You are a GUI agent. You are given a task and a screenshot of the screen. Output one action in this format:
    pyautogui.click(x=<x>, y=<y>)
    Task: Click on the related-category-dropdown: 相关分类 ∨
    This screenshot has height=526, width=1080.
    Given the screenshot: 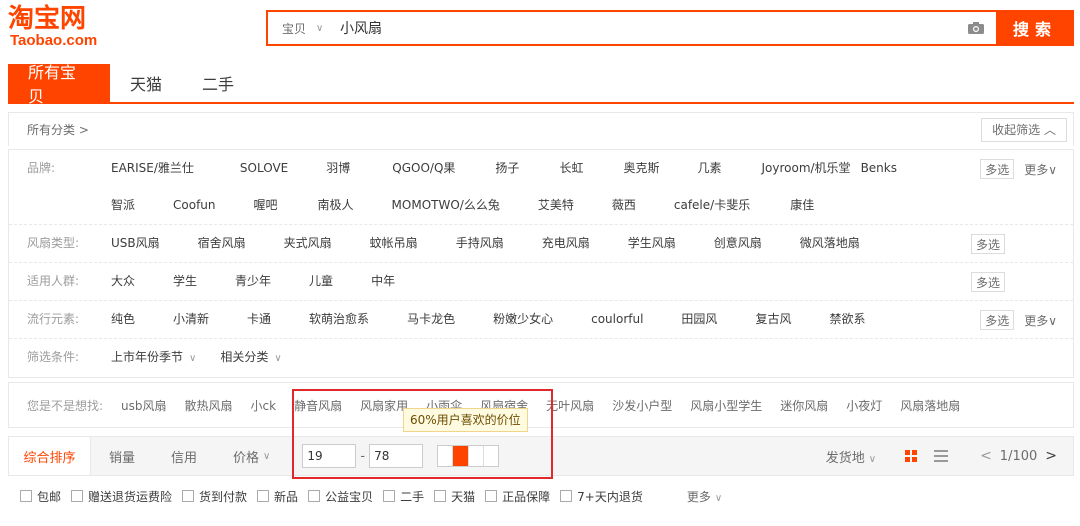 What is the action you would take?
    pyautogui.click(x=250, y=358)
    